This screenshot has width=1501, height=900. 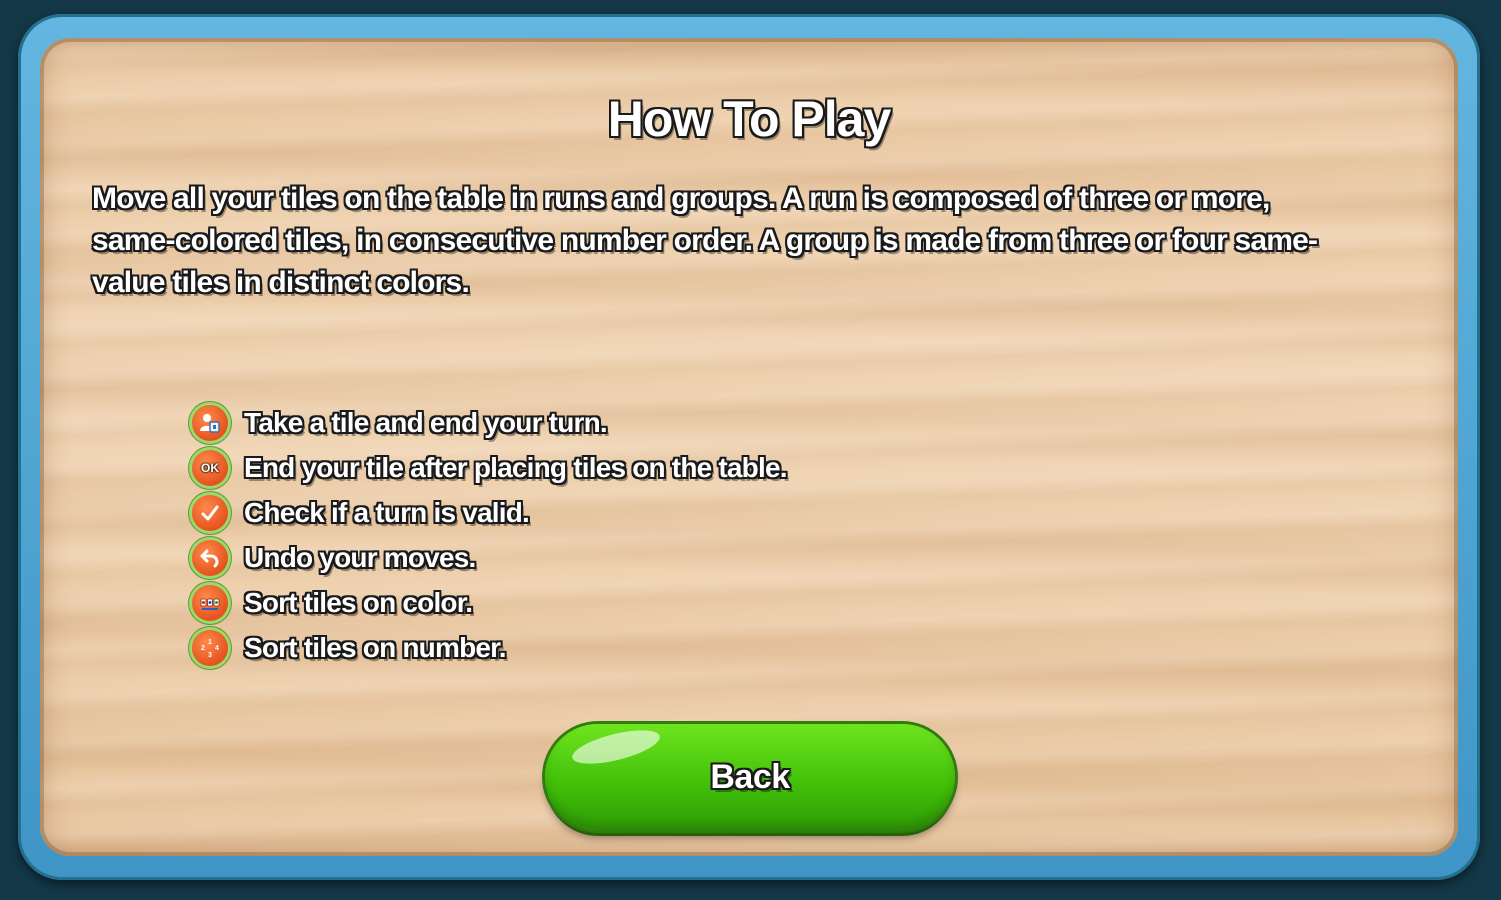 I want to click on control-label: Check if a turn is valid., so click(x=387, y=512).